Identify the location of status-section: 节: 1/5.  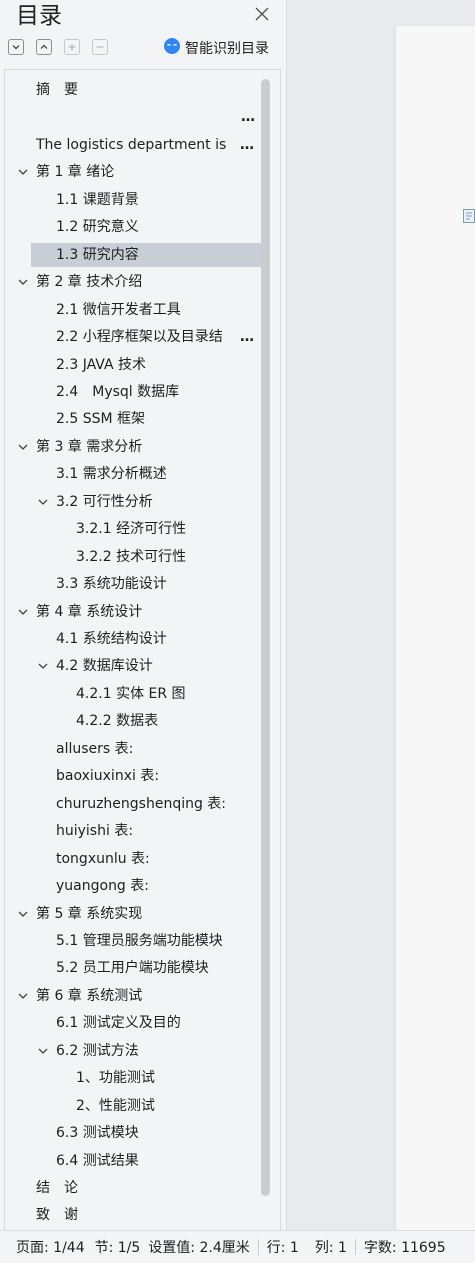
(117, 1248).